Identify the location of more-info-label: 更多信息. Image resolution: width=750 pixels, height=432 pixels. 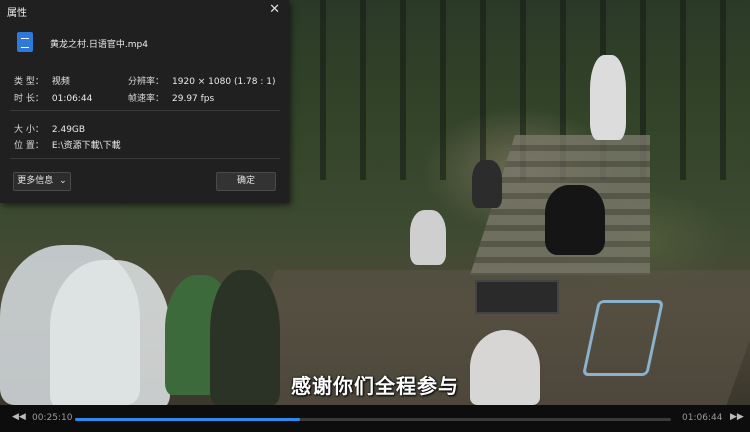
(35, 181).